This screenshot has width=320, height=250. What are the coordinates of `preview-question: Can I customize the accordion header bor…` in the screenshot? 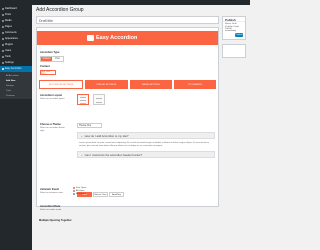 It's located at (113, 154).